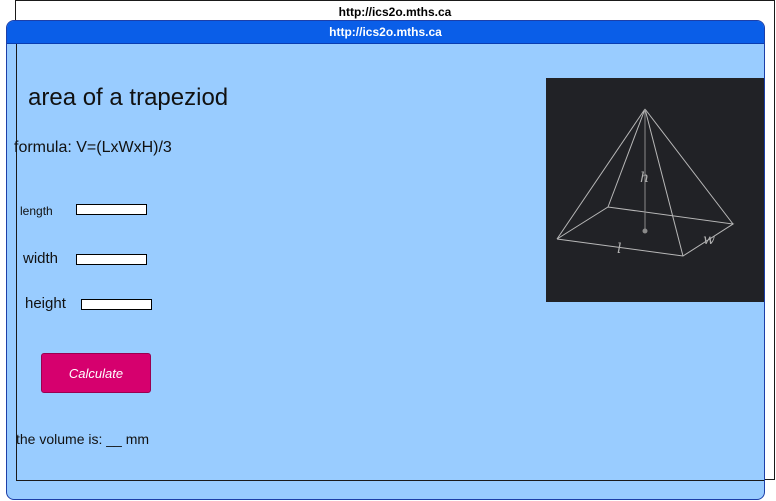 The image size is (776, 501). I want to click on length-input, so click(111, 209).